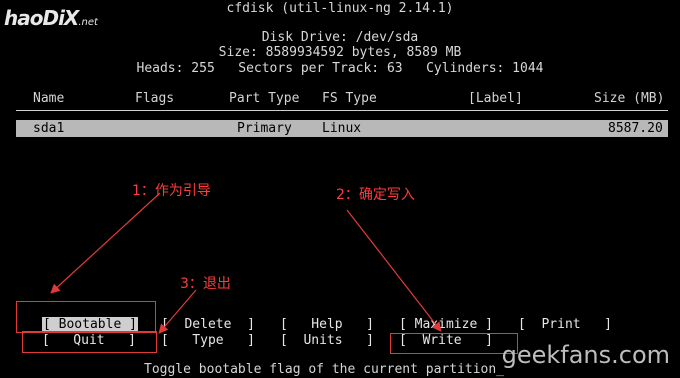 Image resolution: width=680 pixels, height=378 pixels. I want to click on annotation-bootable: 1：作为引导, so click(171, 191).